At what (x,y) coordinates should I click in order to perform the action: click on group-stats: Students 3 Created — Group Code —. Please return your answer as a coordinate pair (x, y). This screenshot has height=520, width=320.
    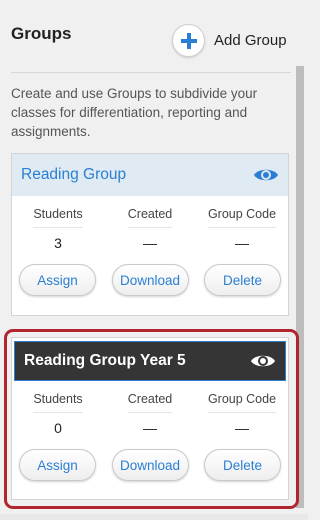
    Looking at the image, I should click on (150, 228).